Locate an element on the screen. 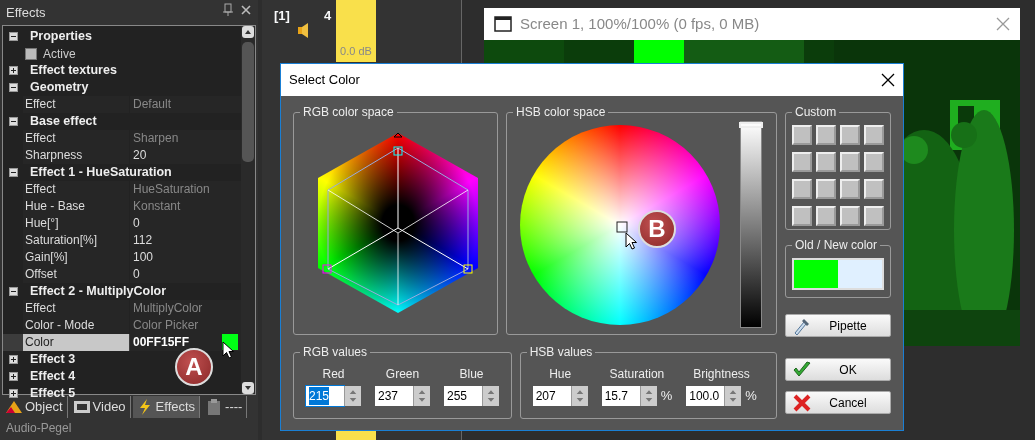  field-label: Blue is located at coordinates (471, 374).